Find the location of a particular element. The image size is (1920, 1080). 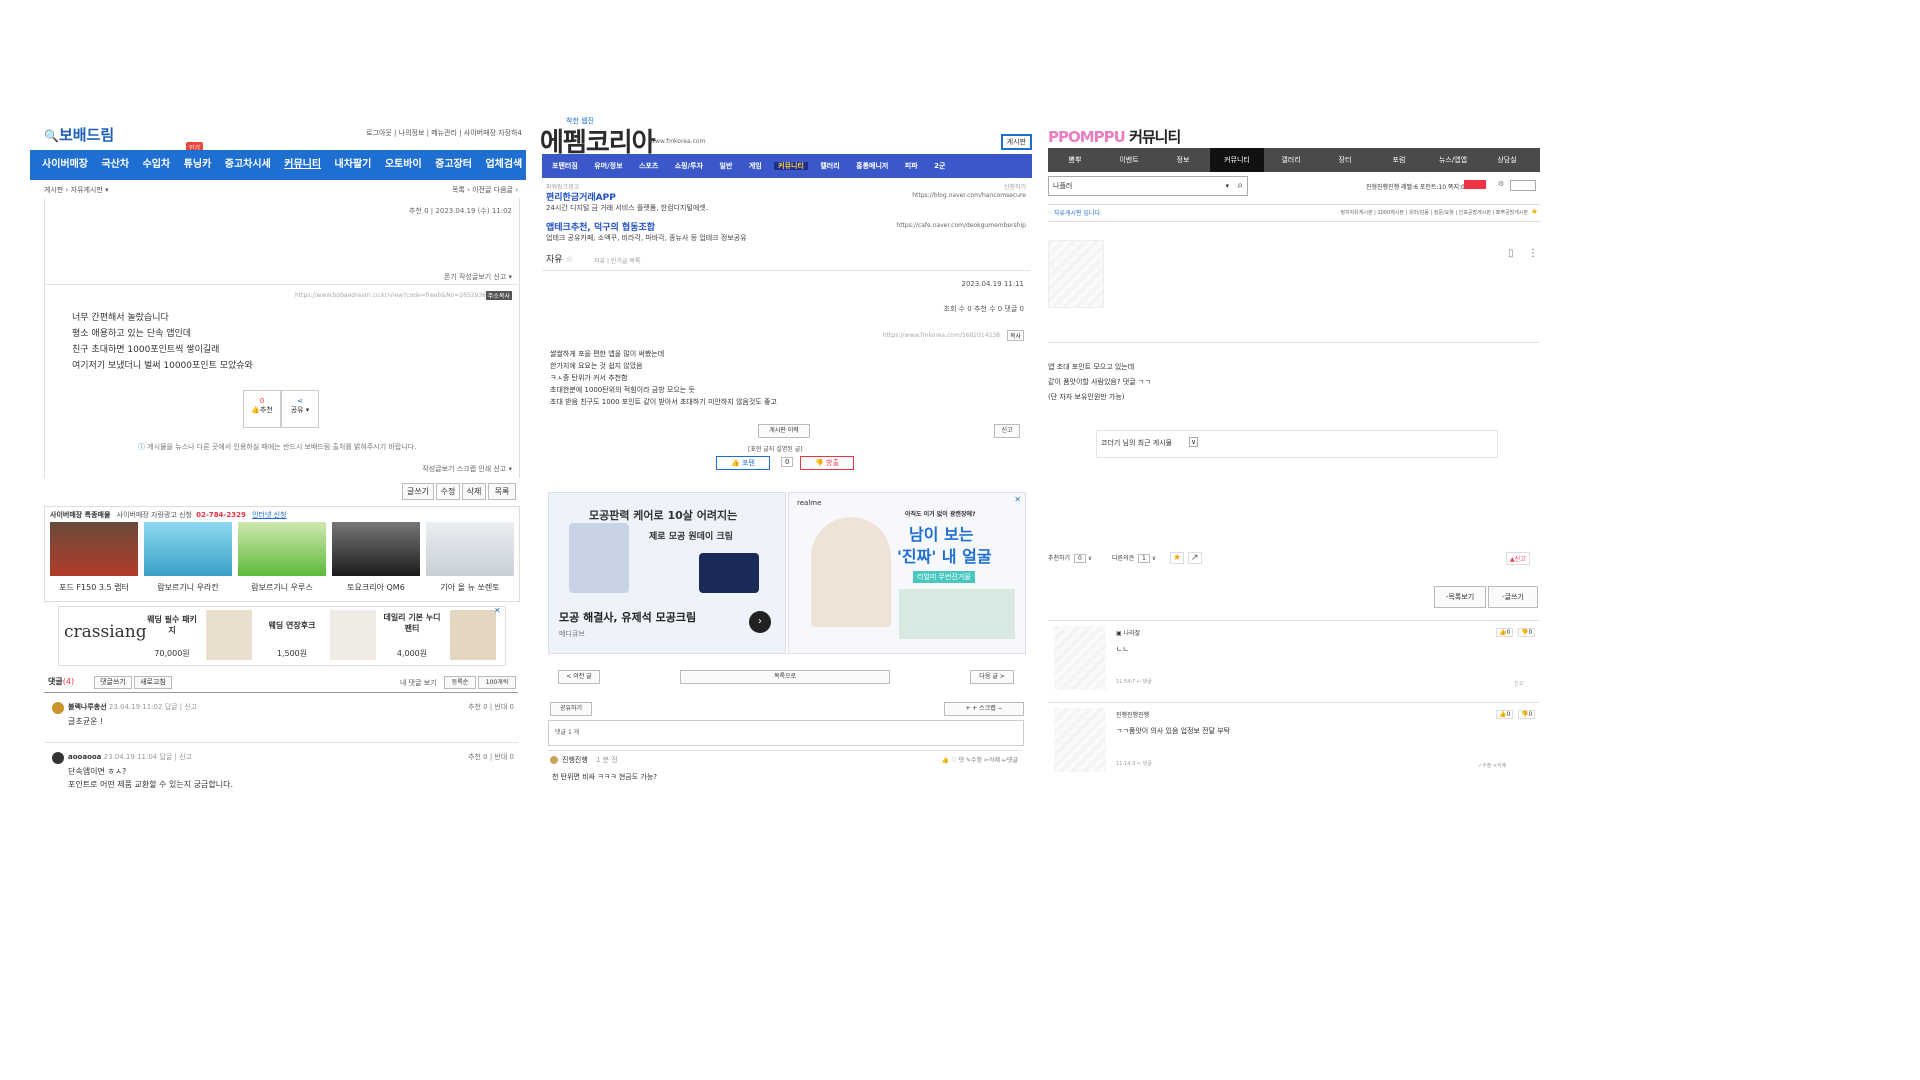

chevron-down-icon: ∨ is located at coordinates (1194, 442).